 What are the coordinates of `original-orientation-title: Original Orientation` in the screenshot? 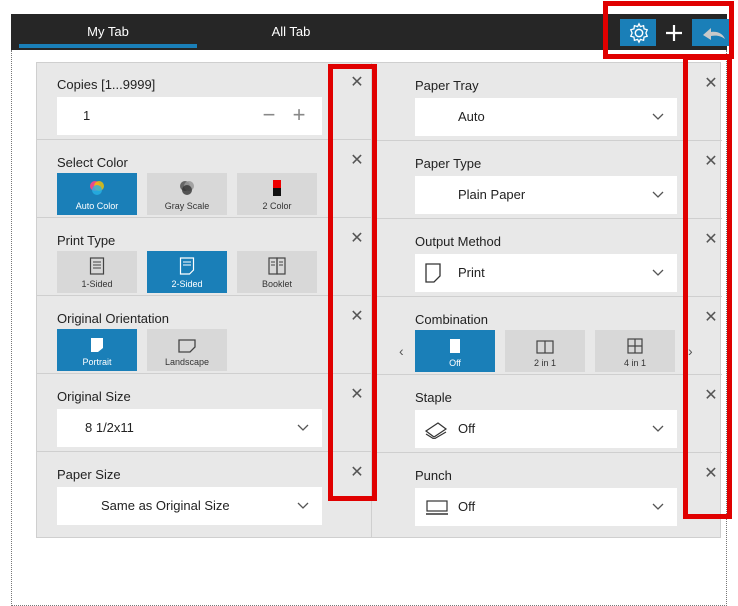 It's located at (113, 318).